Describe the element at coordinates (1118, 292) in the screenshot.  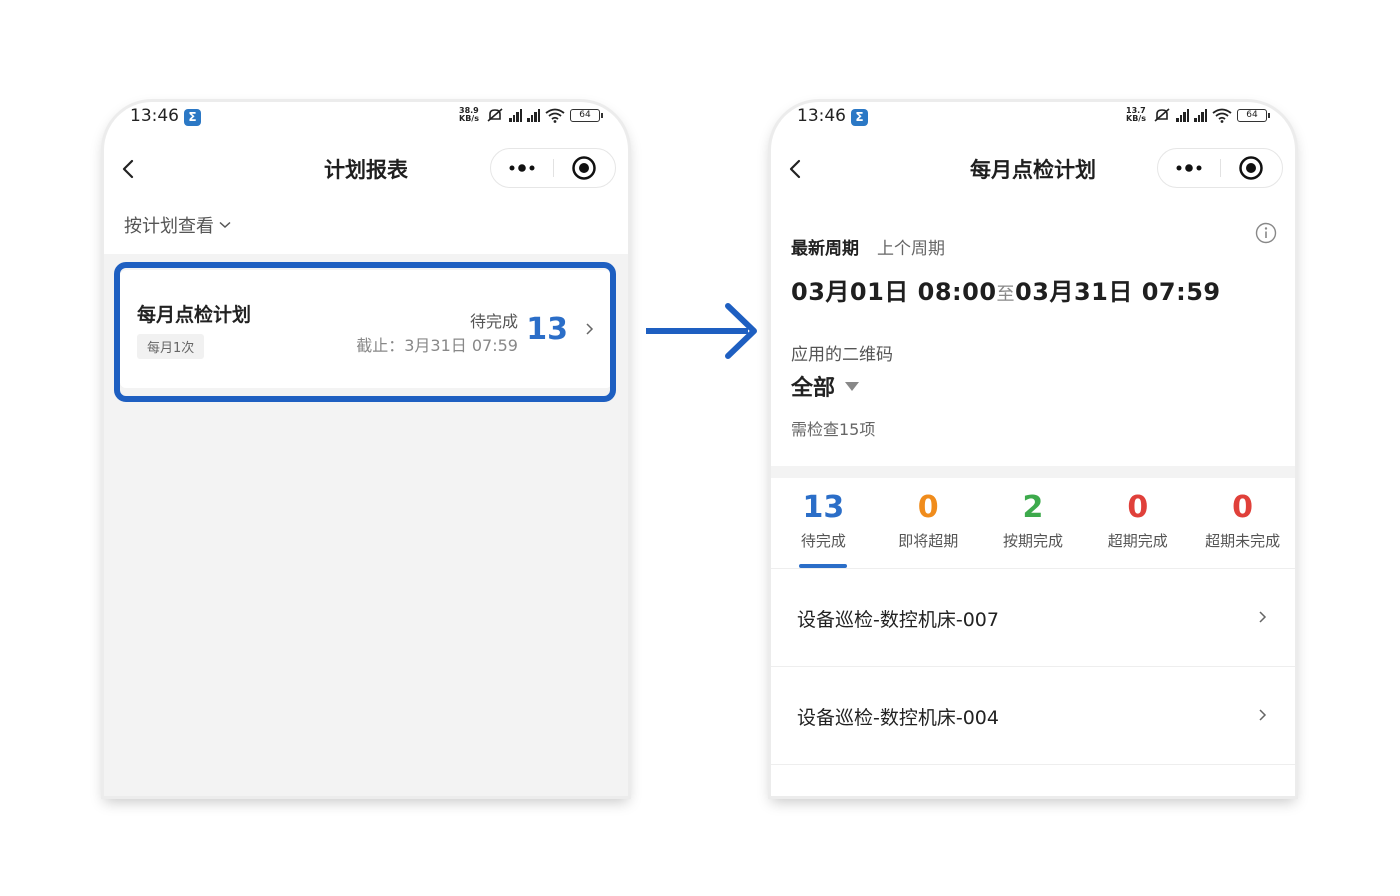
I see `period-end: 03月31日 07:59` at that location.